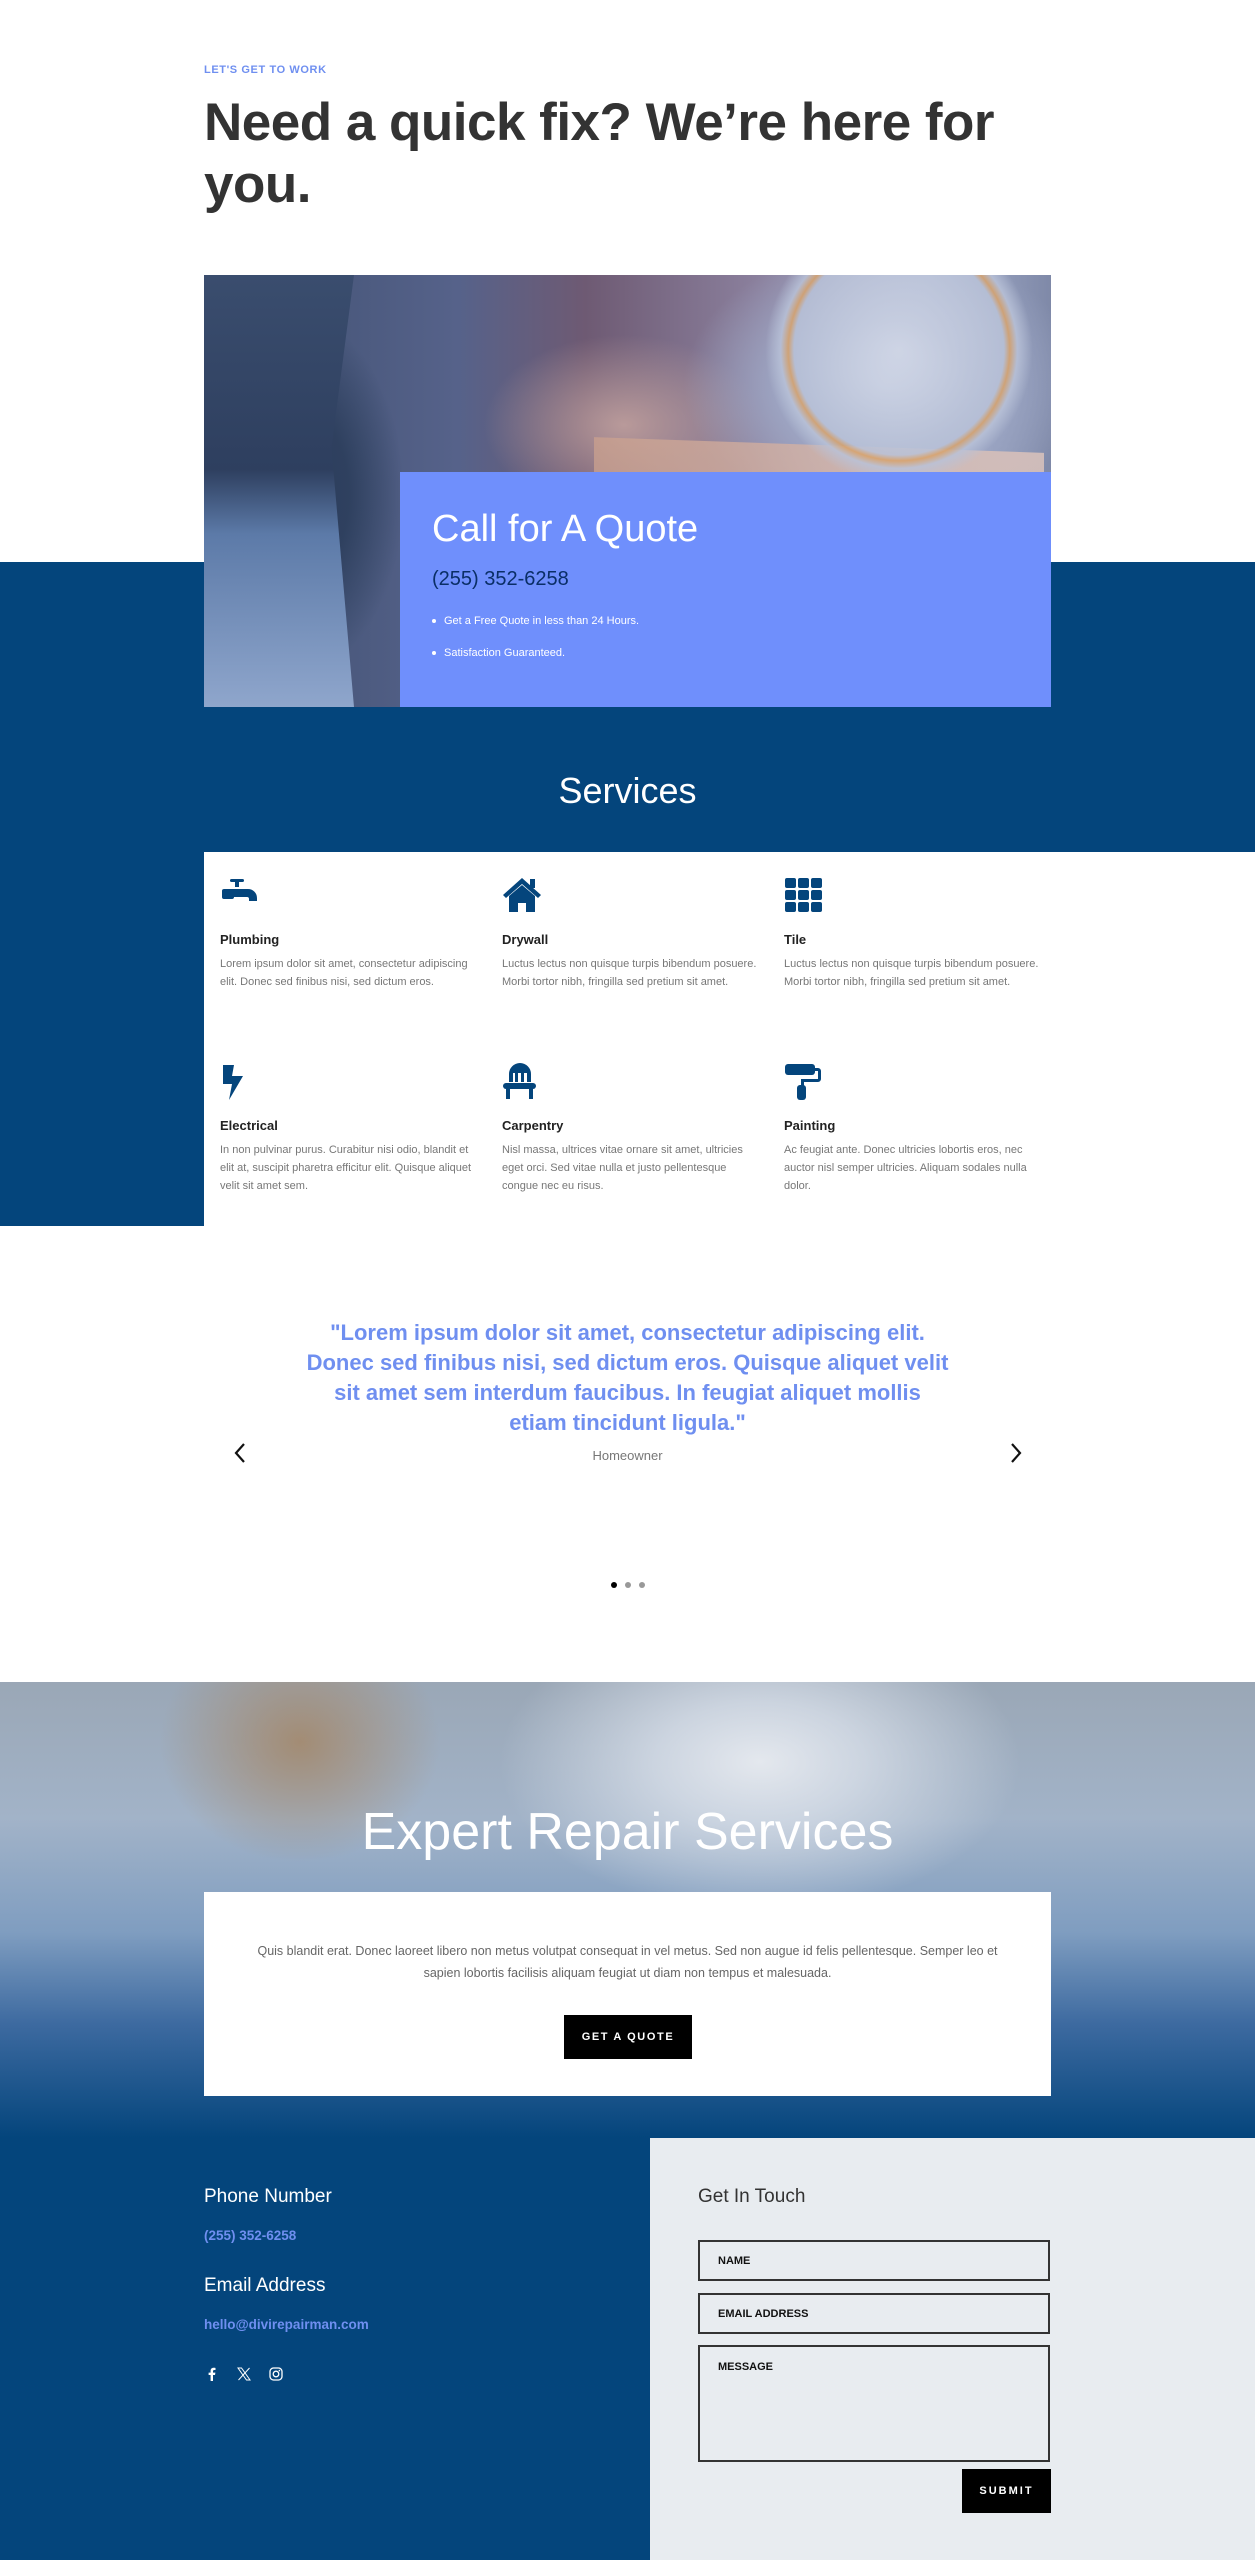 This screenshot has width=1255, height=2560. Describe the element at coordinates (519, 1081) in the screenshot. I see `chair-icon` at that location.